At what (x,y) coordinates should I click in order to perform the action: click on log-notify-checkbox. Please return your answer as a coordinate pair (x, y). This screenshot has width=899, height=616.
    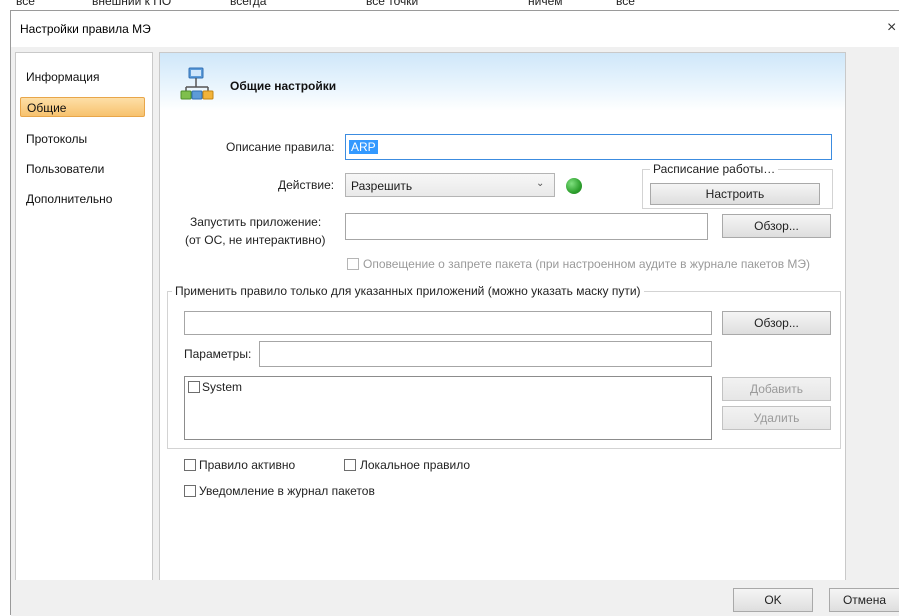
    Looking at the image, I should click on (190, 491).